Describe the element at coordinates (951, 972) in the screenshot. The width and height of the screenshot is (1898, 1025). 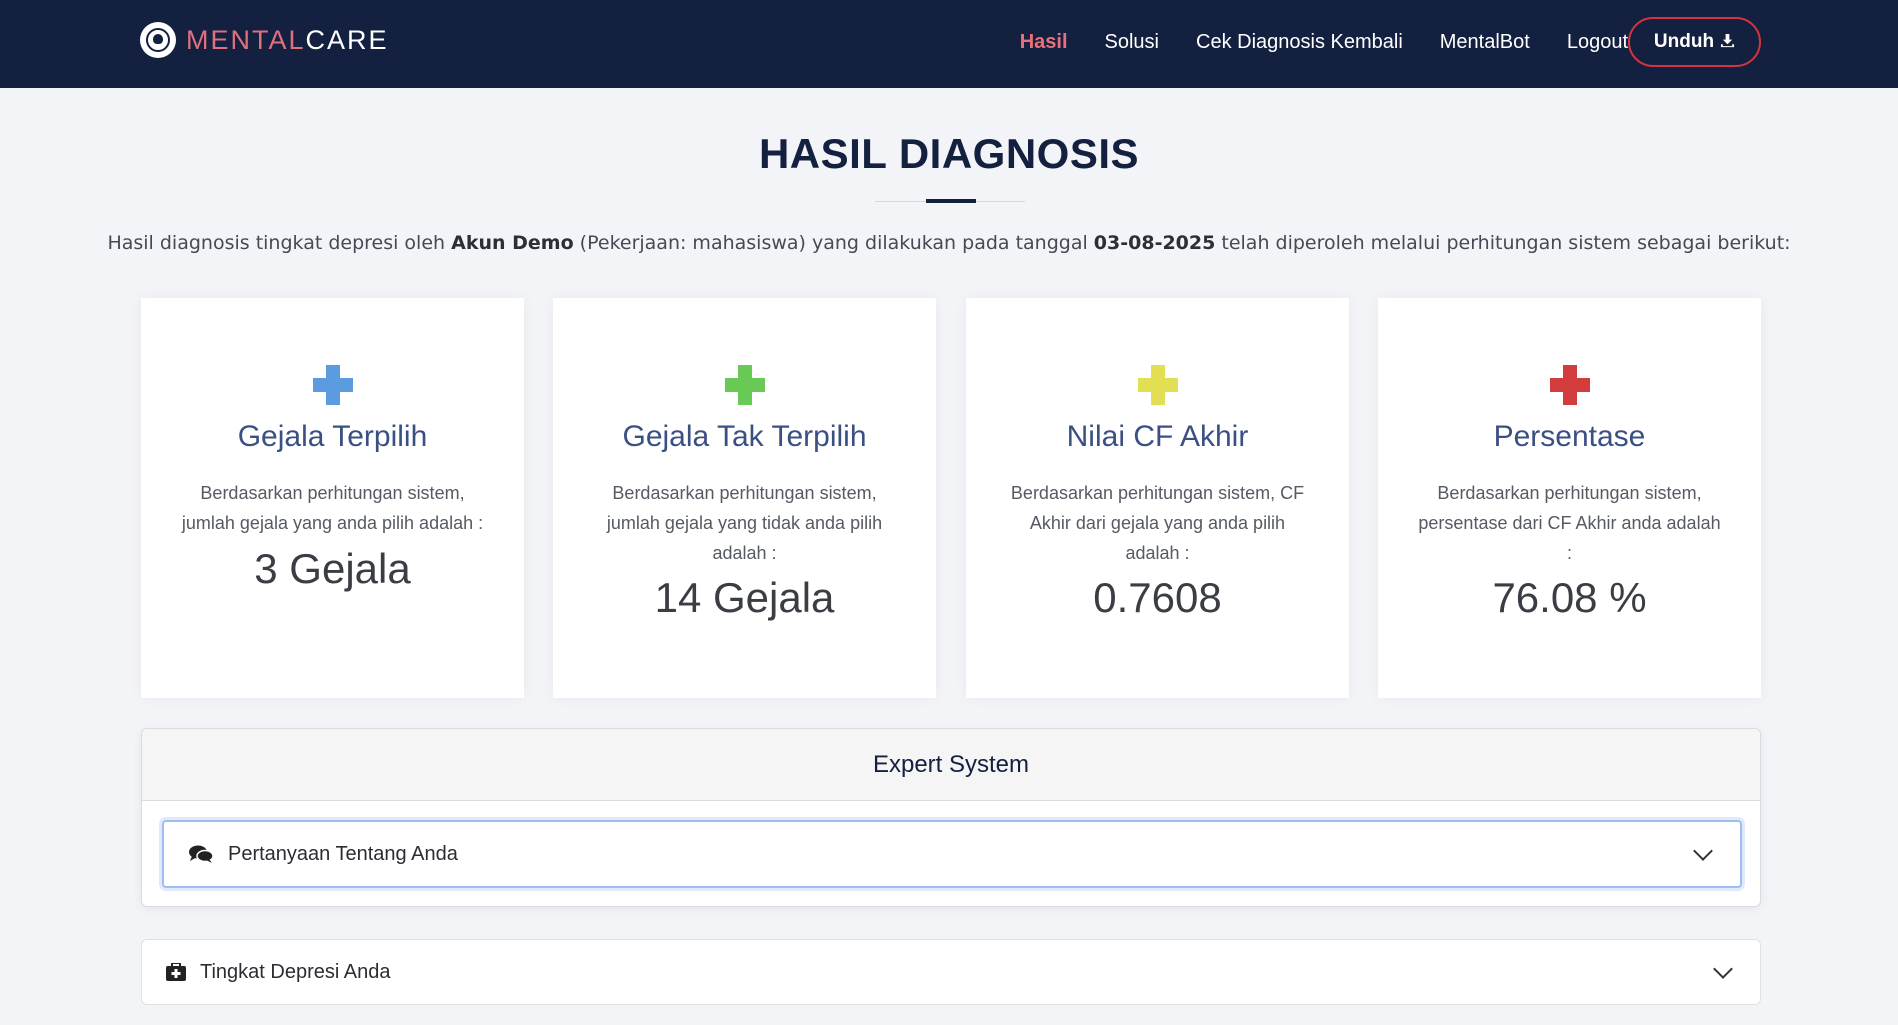
I see `accordion-tingkat-depresi: Tingkat Depresi Anda` at that location.